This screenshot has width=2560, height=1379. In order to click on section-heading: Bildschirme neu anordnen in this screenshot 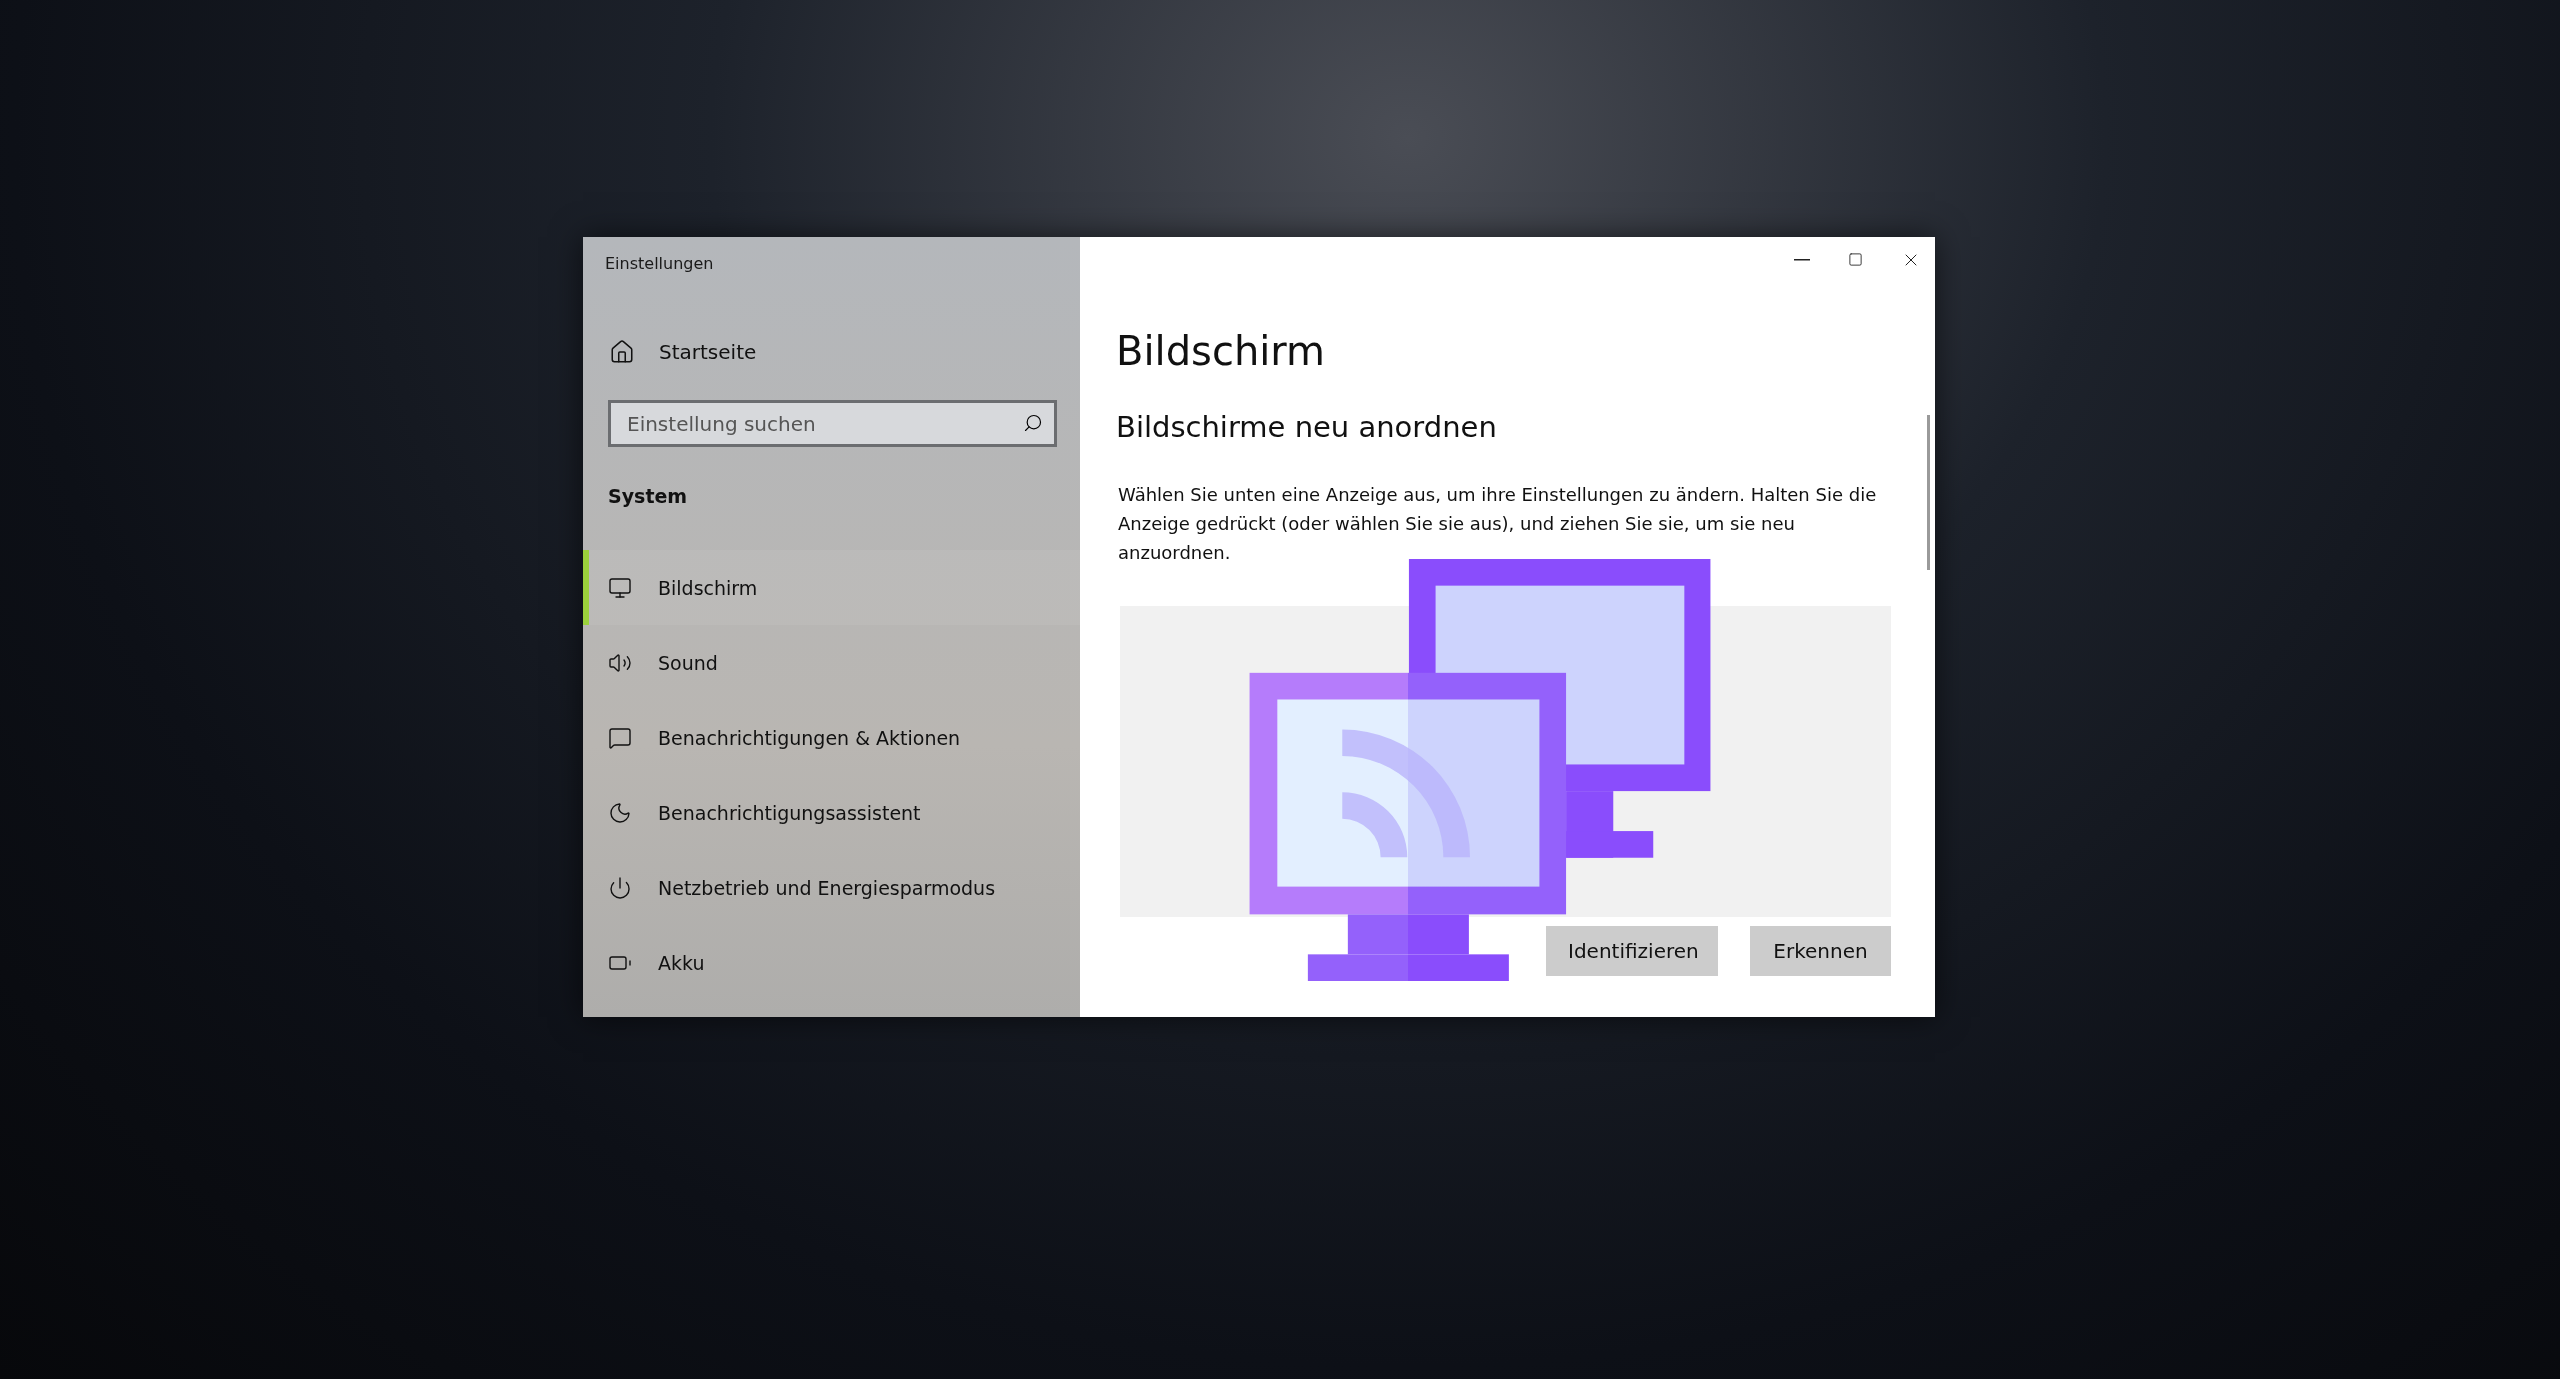, I will do `click(1307, 427)`.